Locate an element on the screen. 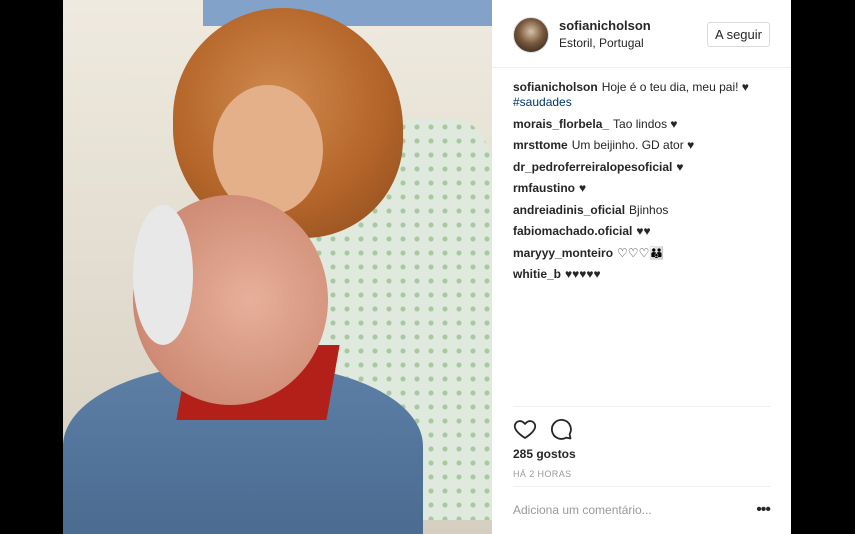  post-actions: 285 gostos HÁ 2 HORAS is located at coordinates (641, 446).